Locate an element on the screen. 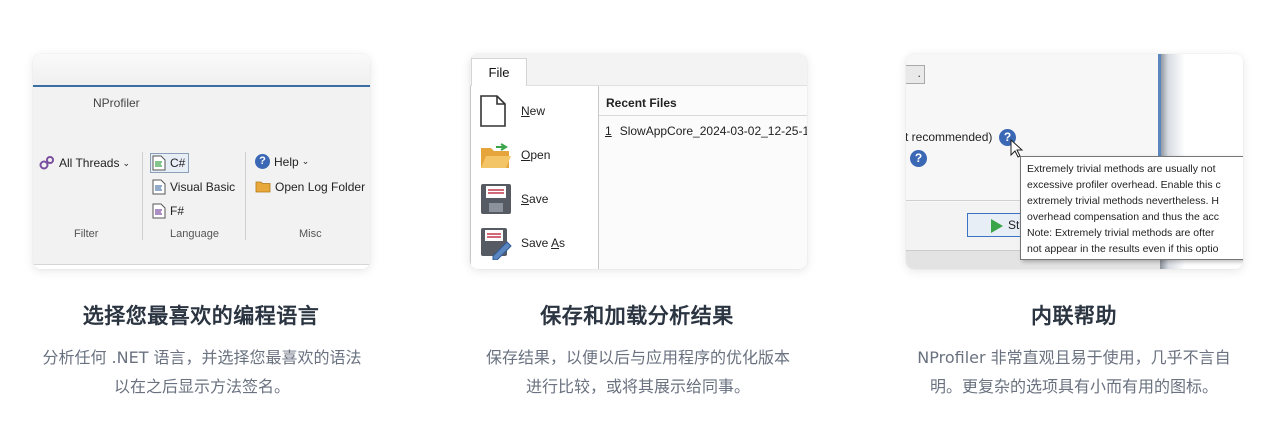 Image resolution: width=1288 pixels, height=440 pixels. feature-description: 保存结果，以便以后与应用程序的优化版本 进行比较，或将其展示给同事。 is located at coordinates (637, 372).